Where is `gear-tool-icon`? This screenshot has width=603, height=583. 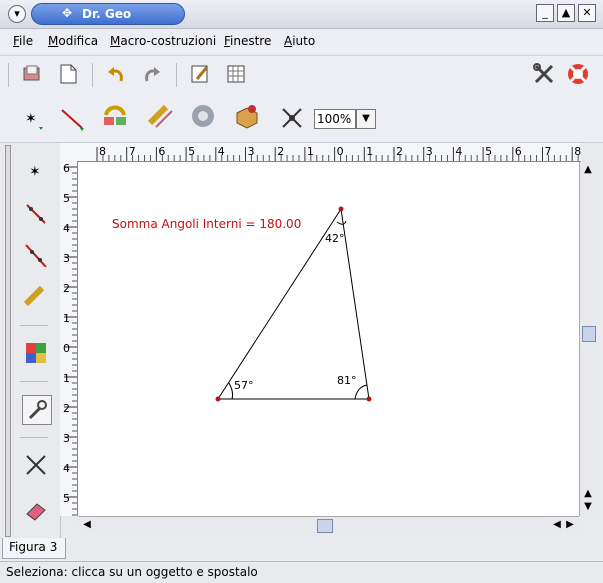 gear-tool-icon is located at coordinates (202, 116).